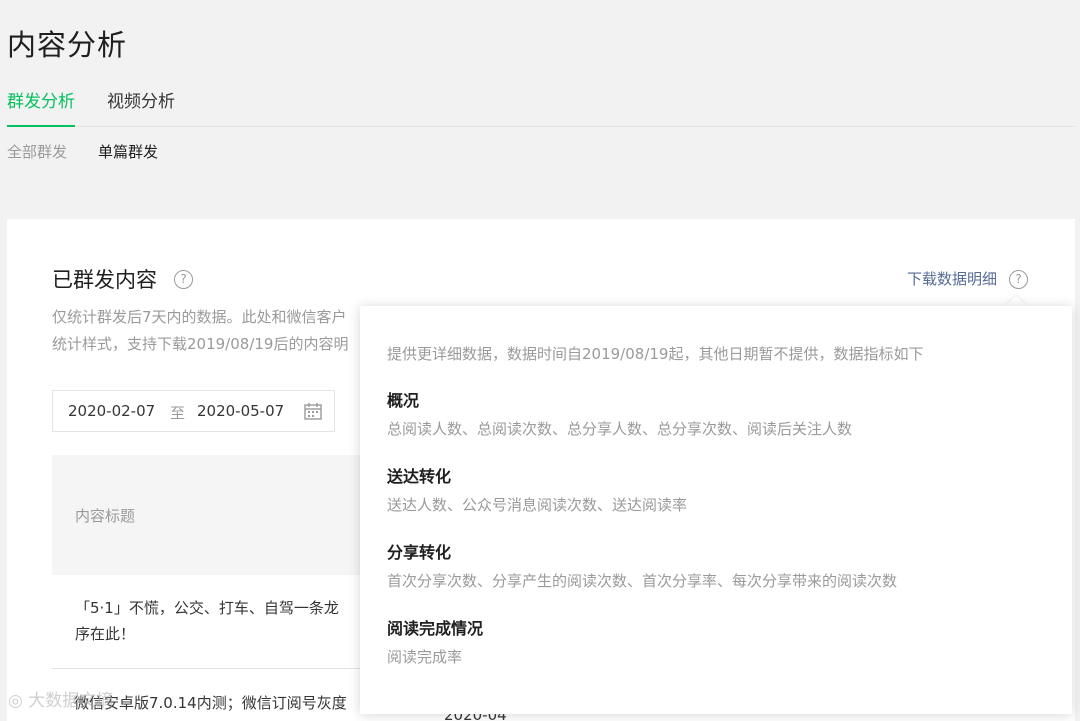  What do you see at coordinates (403, 400) in the screenshot?
I see `metric-group-title: 概况` at bounding box center [403, 400].